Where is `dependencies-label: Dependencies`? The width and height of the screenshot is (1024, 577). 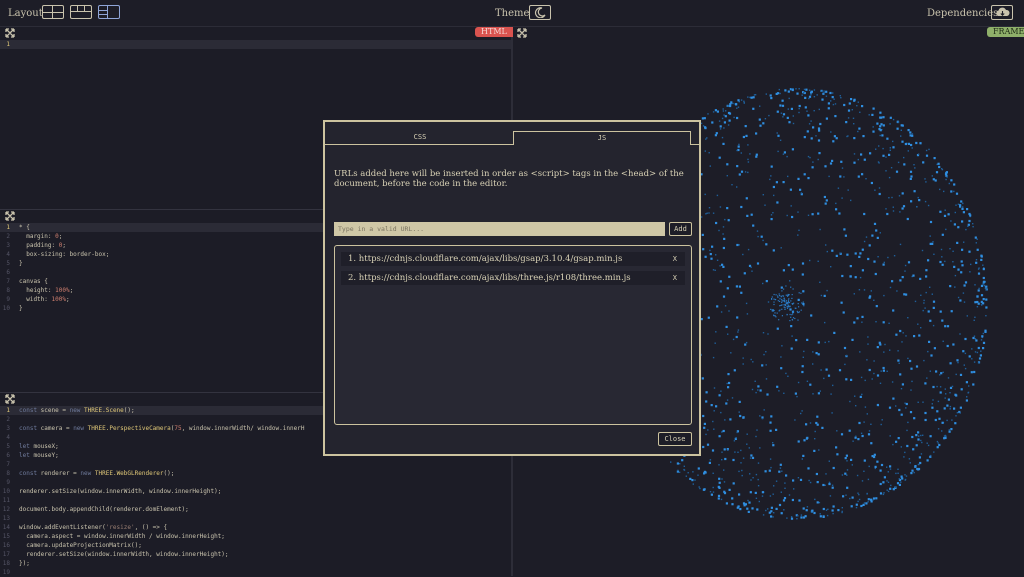
dependencies-label: Dependencies is located at coordinates (963, 13).